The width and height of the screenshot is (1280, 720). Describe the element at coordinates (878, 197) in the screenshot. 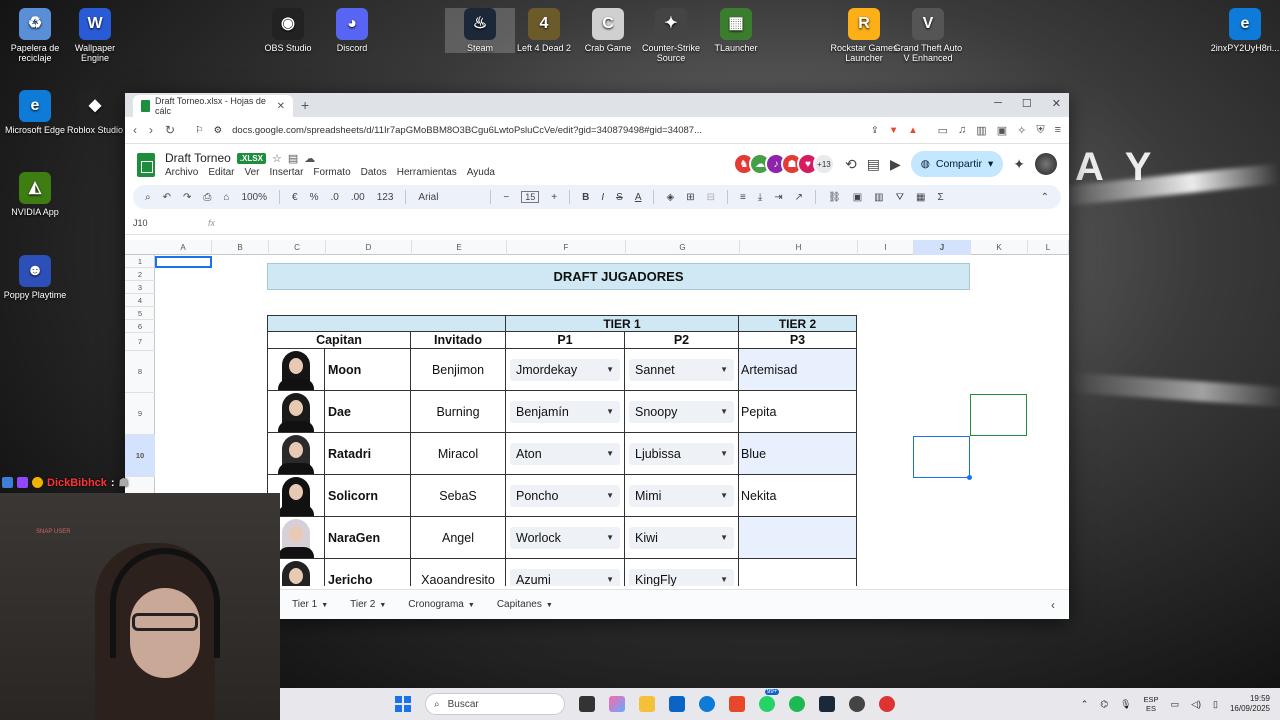

I see `insert-chart-icon: ▥` at that location.